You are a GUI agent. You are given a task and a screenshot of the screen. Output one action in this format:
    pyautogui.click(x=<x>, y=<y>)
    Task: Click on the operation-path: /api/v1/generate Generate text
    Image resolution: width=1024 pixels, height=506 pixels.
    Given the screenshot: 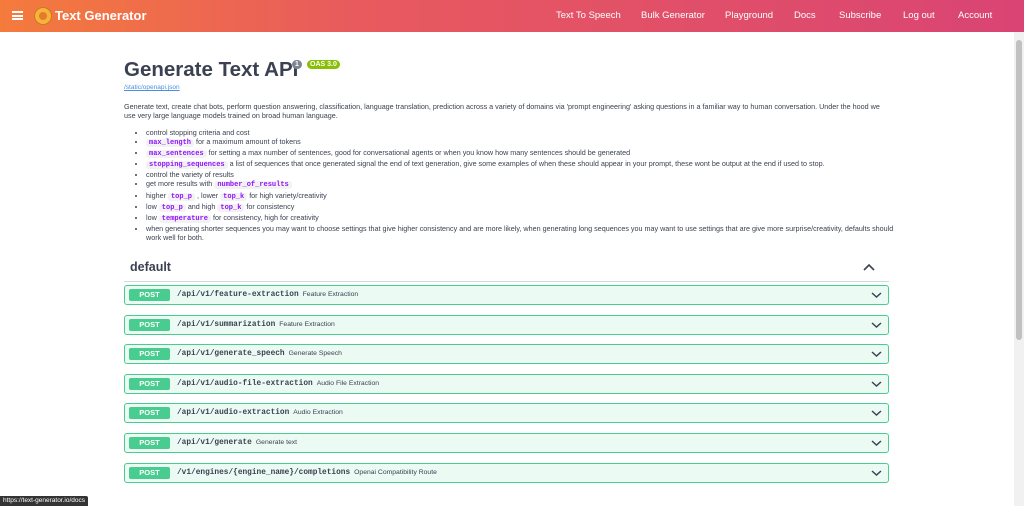 What is the action you would take?
    pyautogui.click(x=237, y=443)
    